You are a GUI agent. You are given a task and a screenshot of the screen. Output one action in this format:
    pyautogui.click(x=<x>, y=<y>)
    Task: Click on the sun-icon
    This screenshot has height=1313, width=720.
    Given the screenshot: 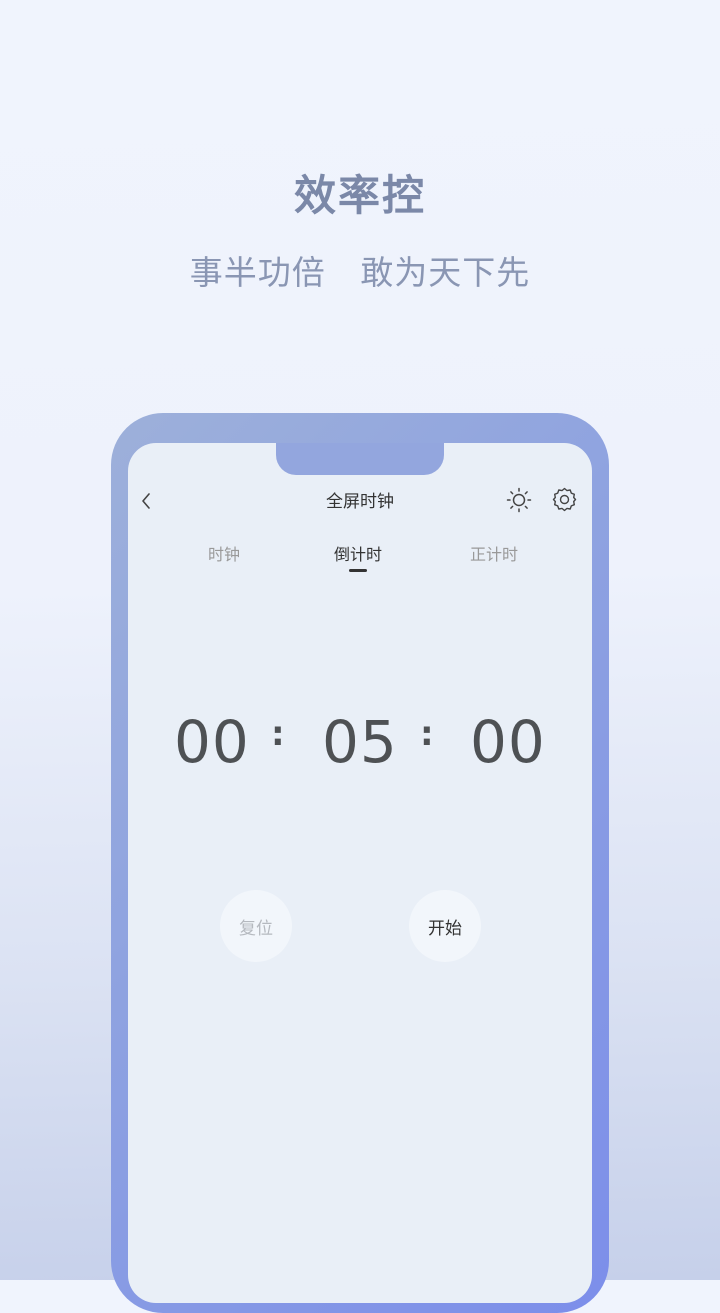 What is the action you would take?
    pyautogui.click(x=519, y=500)
    